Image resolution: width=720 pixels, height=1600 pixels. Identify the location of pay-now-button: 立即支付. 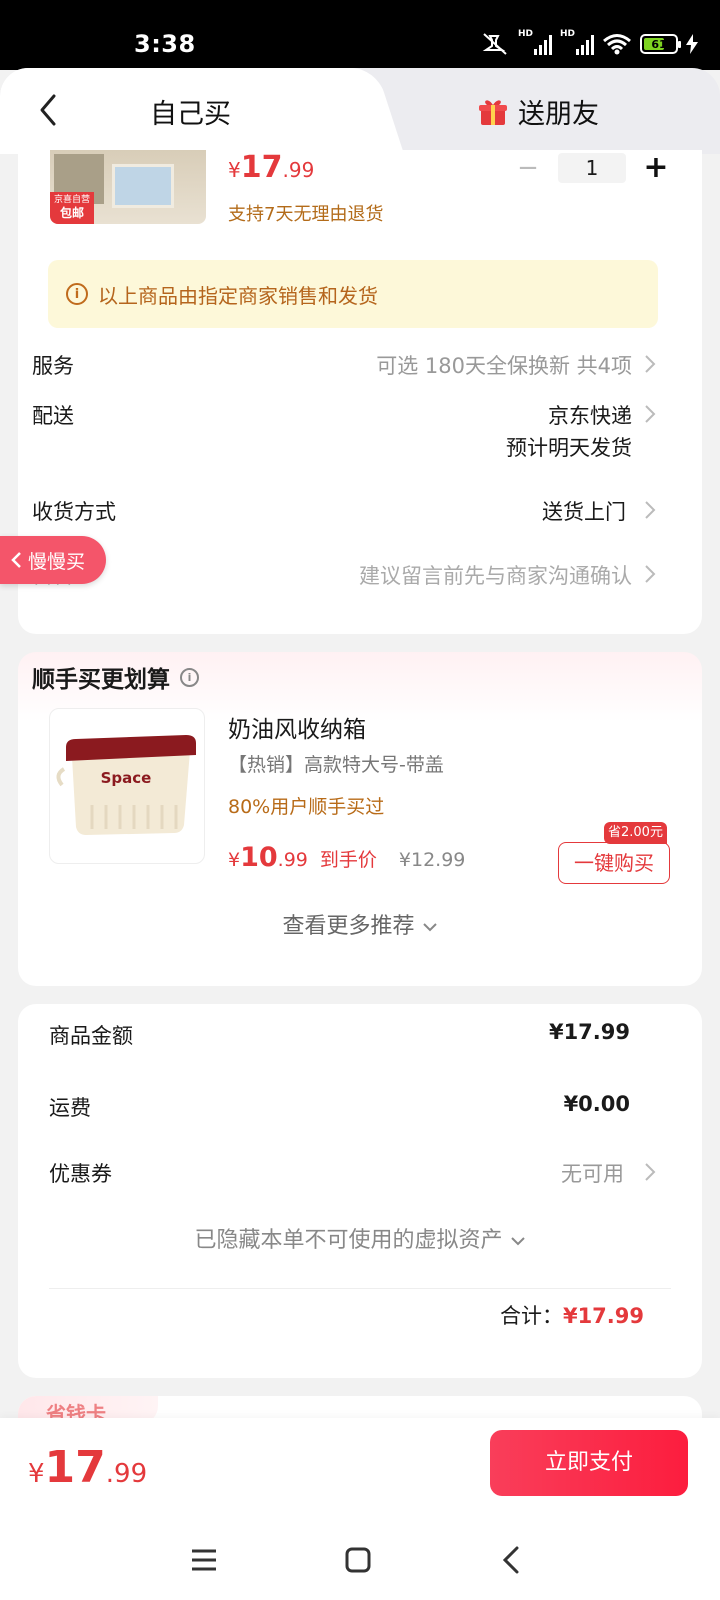
(589, 1463).